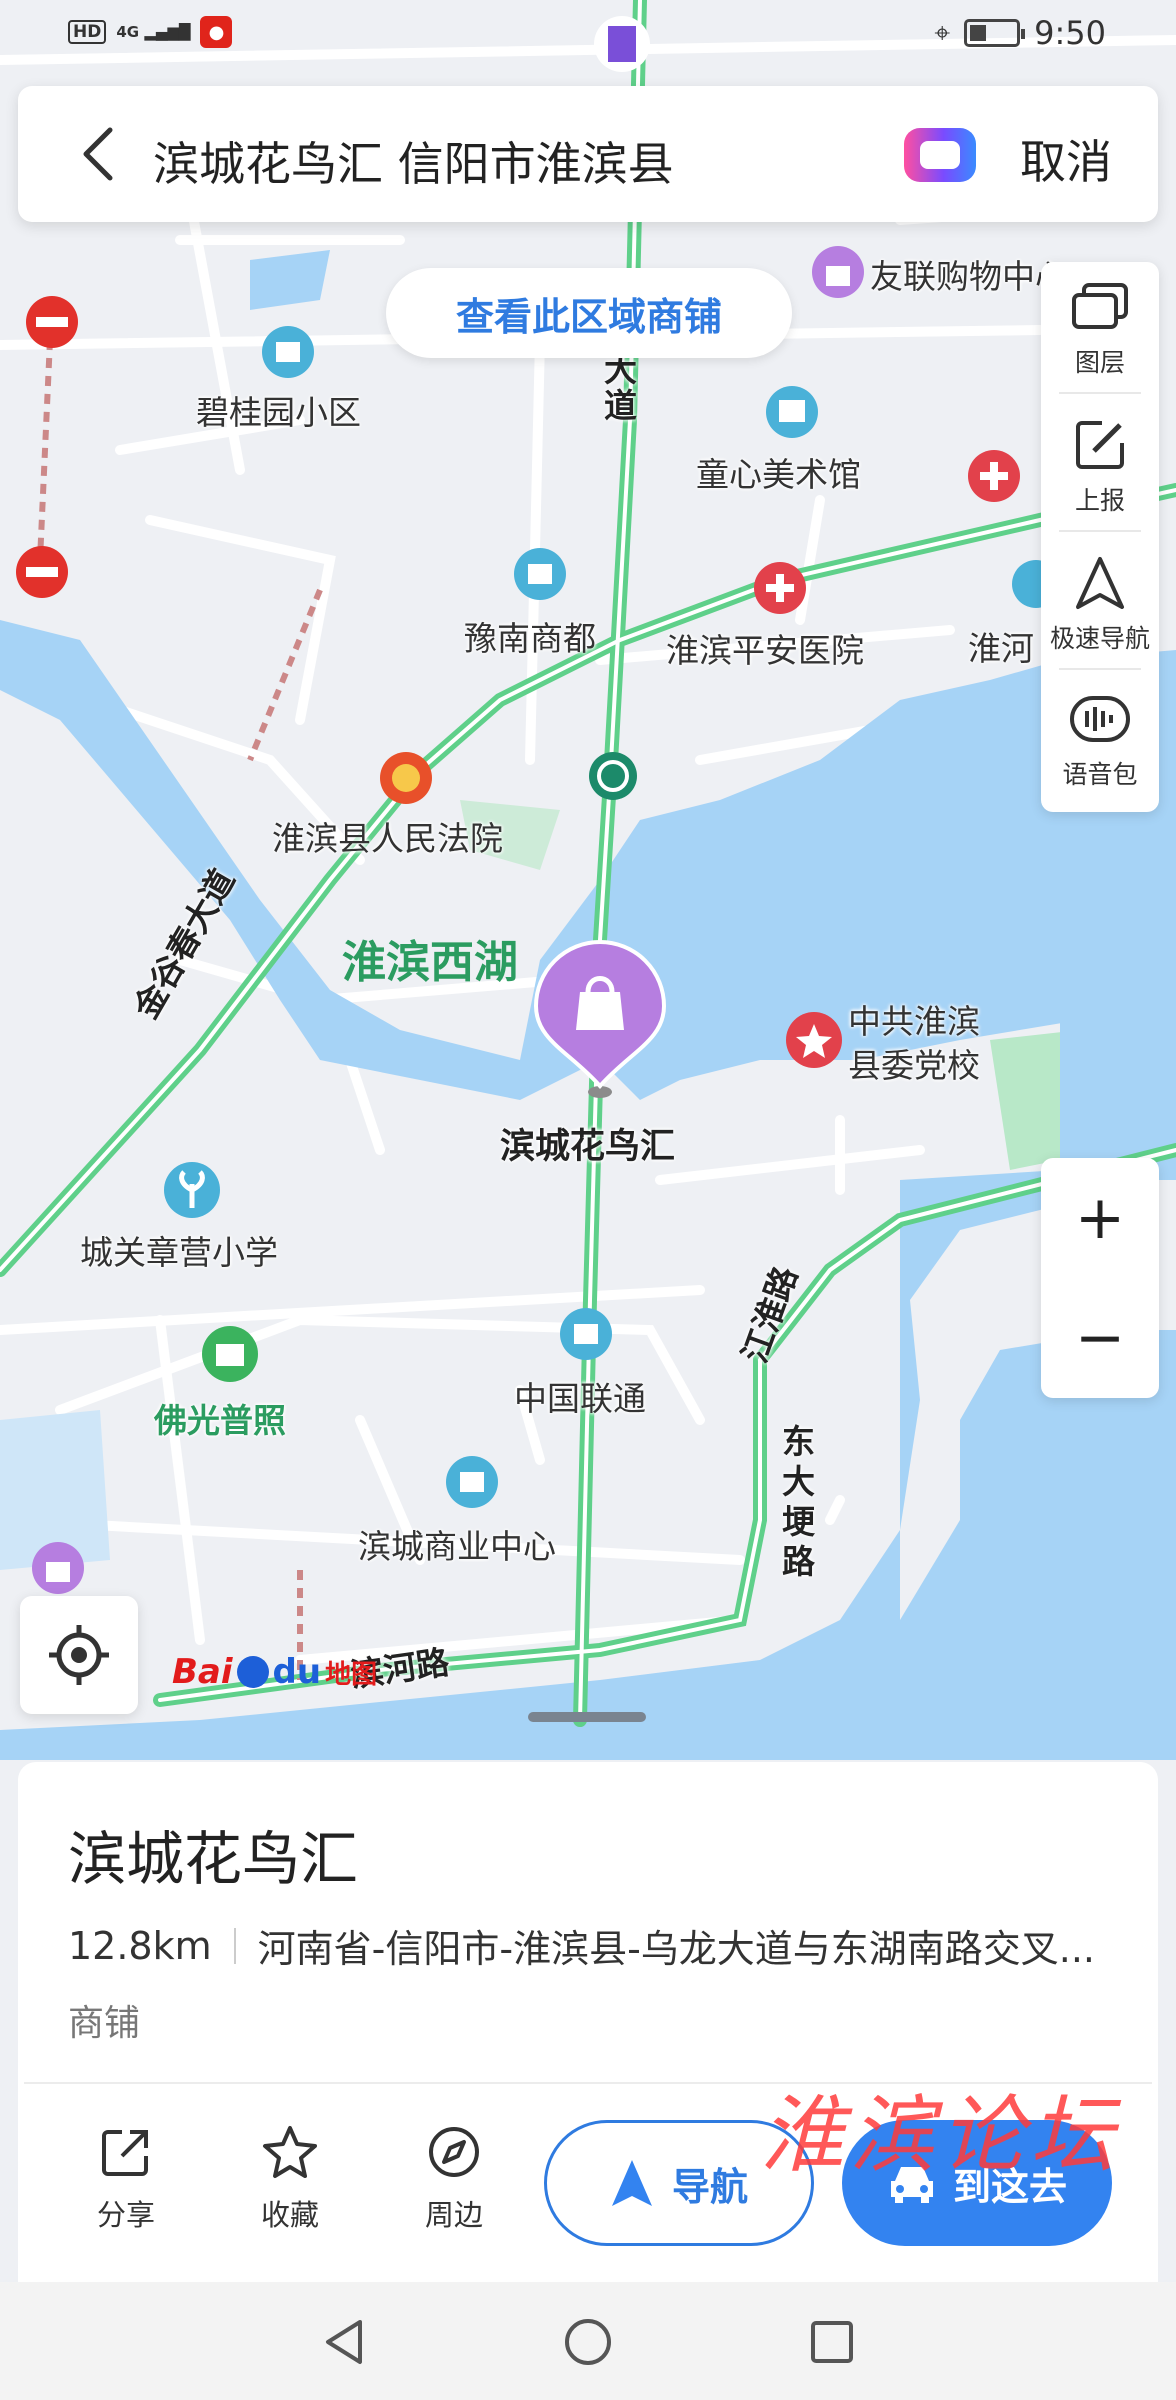 The height and width of the screenshot is (2400, 1176). What do you see at coordinates (126, 2179) in the screenshot?
I see `share-button: 分享` at bounding box center [126, 2179].